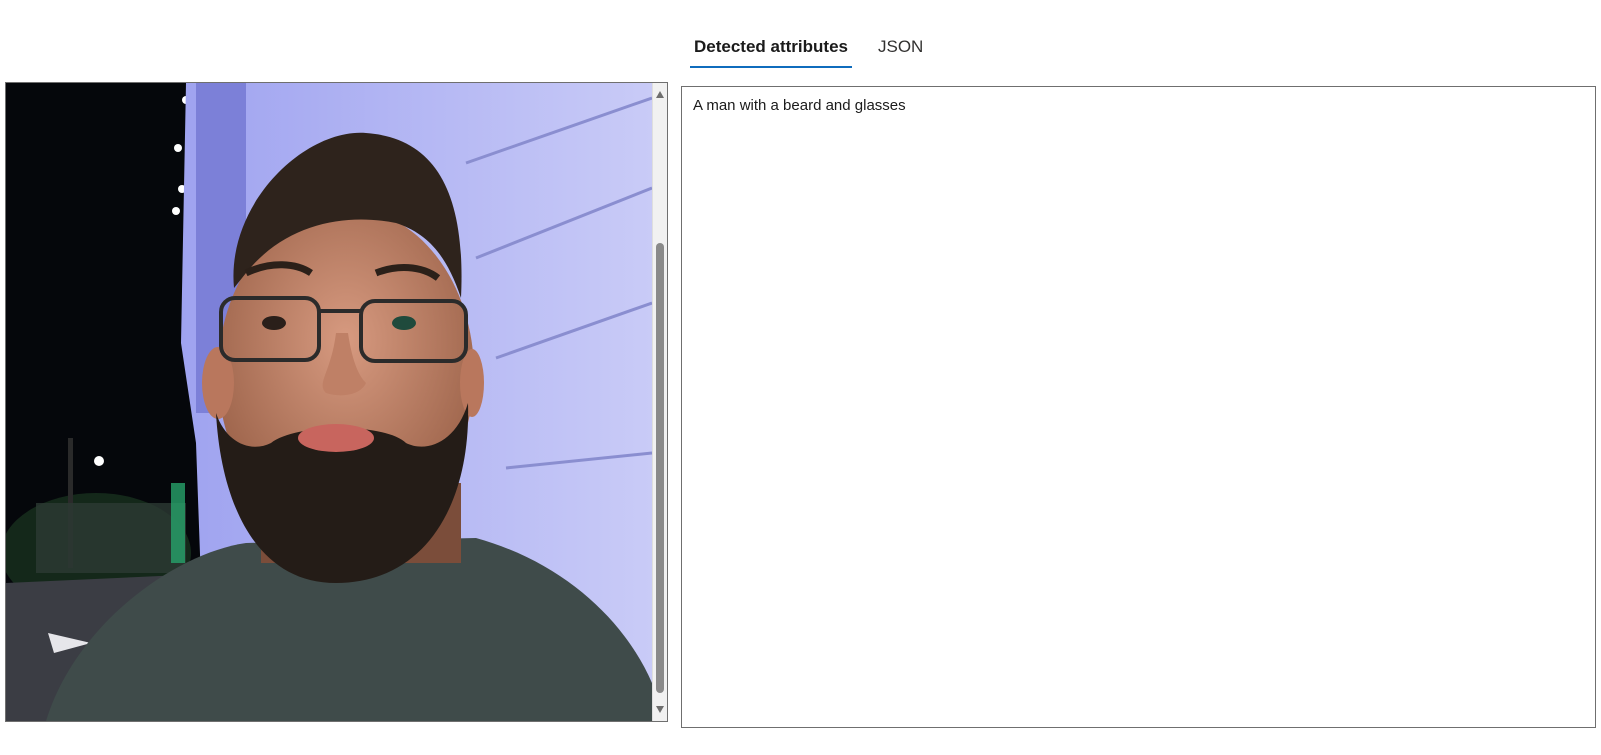 This screenshot has height=755, width=1601. Describe the element at coordinates (660, 709) in the screenshot. I see `scroll-down-arrow-icon` at that location.